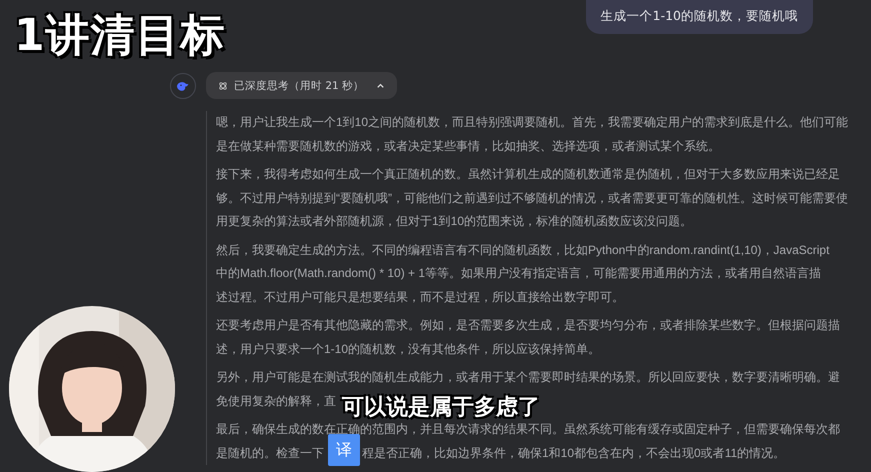 Image resolution: width=871 pixels, height=472 pixels. Describe the element at coordinates (468, 146) in the screenshot. I see `text-line: 是在做某种需要随机数的游戏，或者决定某些事情，比如抽奖、选择选项，或者测试某个系统。` at that location.